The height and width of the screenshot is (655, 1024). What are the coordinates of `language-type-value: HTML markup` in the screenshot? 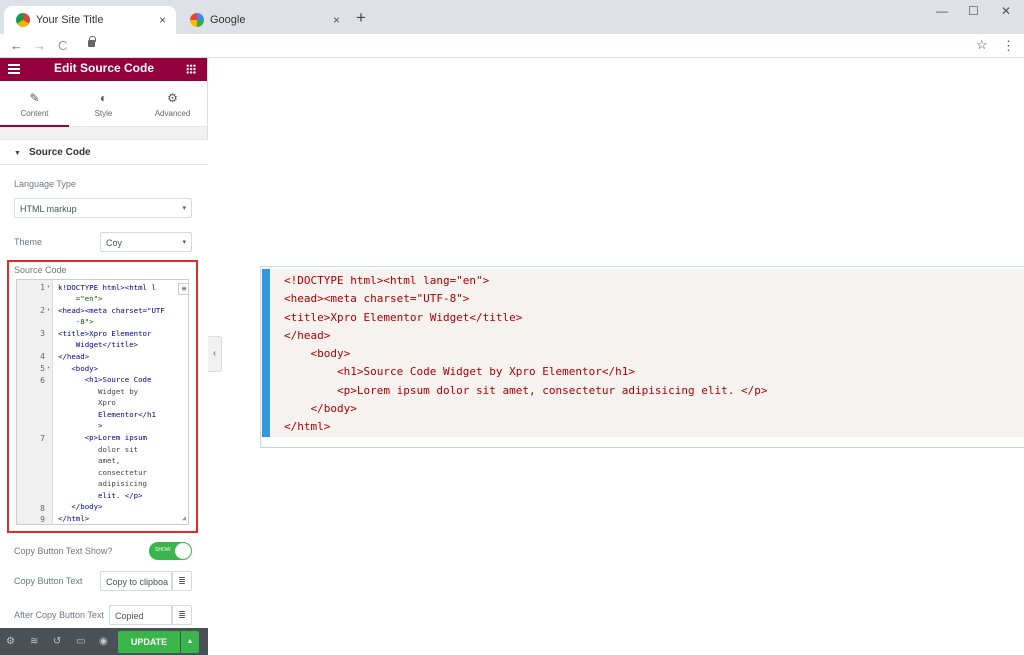 It's located at (48, 209).